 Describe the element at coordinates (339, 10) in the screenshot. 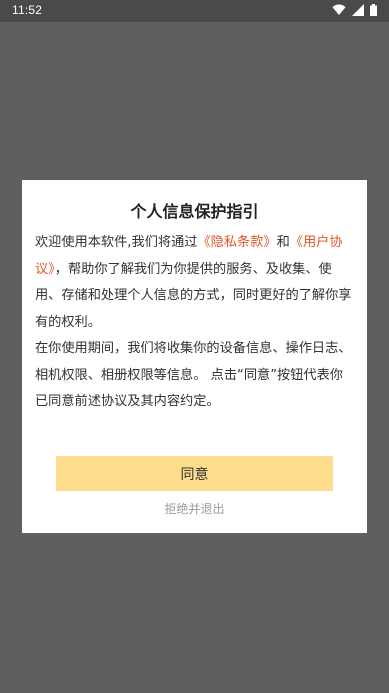

I see `wifi-icon` at that location.